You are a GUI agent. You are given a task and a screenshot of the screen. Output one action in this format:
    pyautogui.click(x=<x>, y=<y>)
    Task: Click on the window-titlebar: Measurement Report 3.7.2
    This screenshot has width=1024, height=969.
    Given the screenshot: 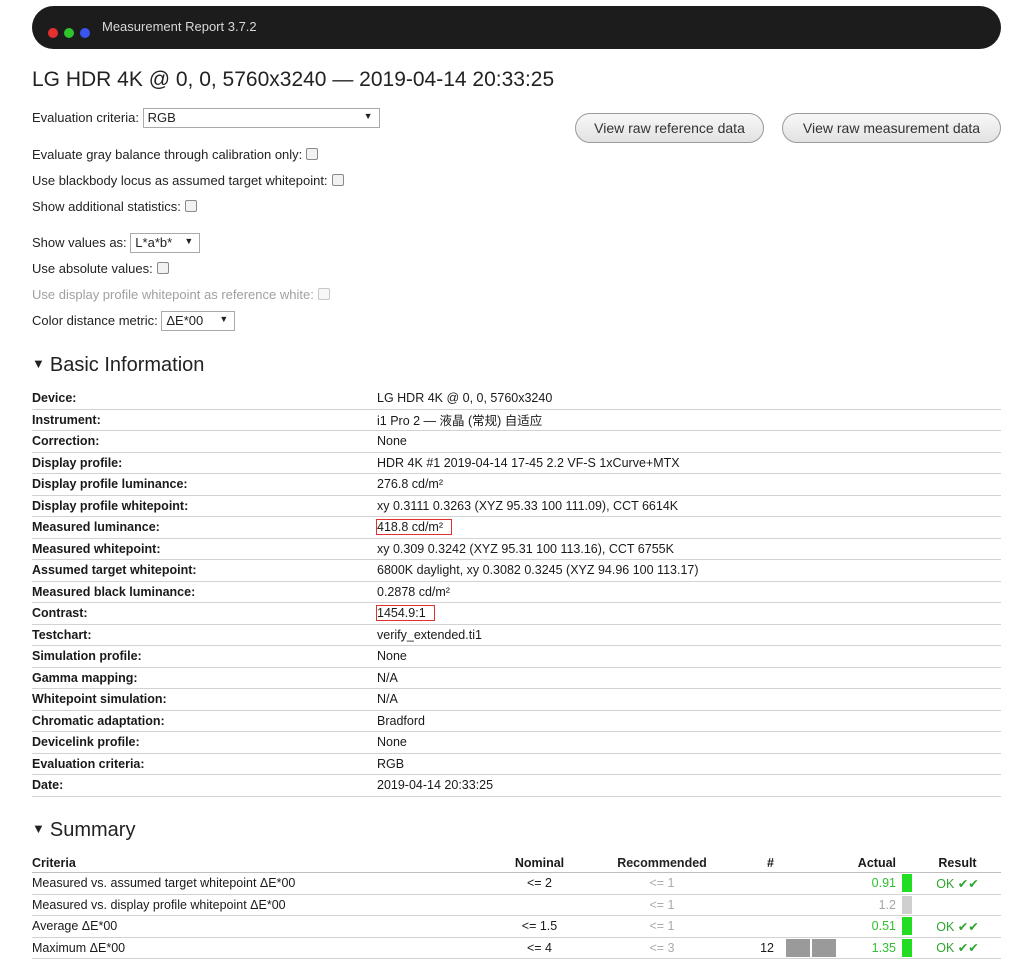 What is the action you would take?
    pyautogui.click(x=516, y=27)
    